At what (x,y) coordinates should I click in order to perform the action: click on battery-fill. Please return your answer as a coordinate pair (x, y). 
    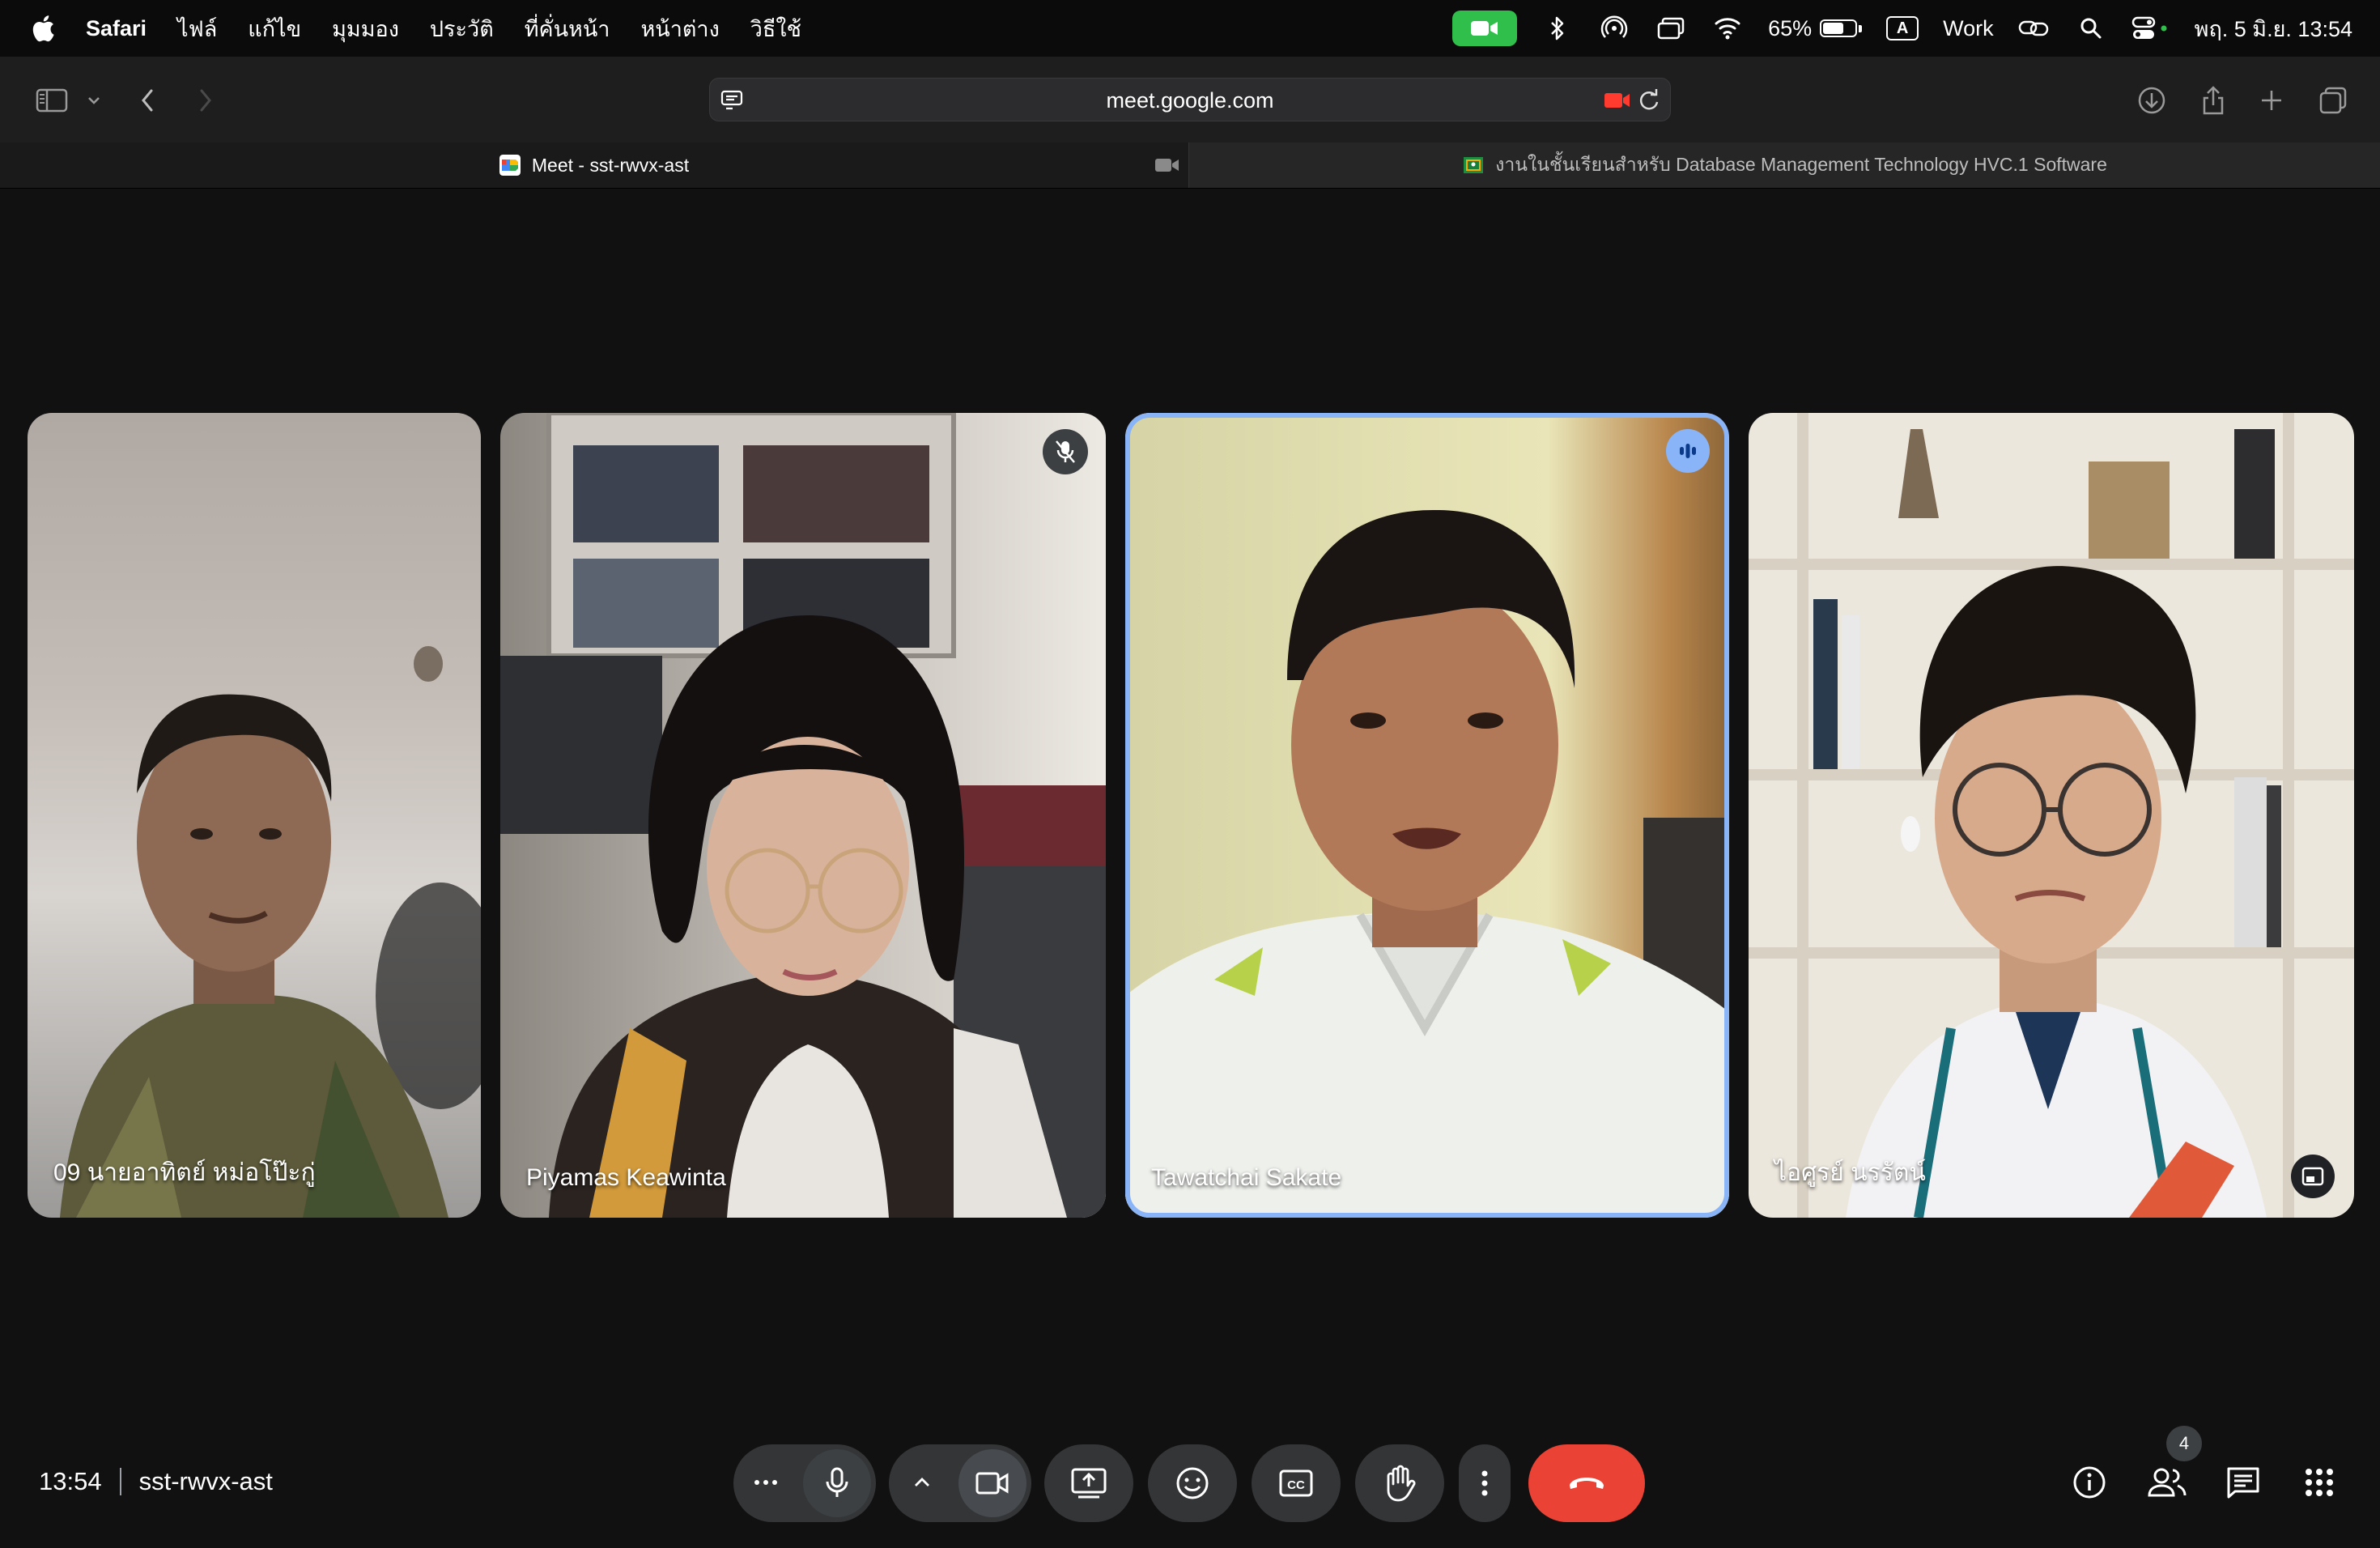
    Looking at the image, I should click on (1833, 29).